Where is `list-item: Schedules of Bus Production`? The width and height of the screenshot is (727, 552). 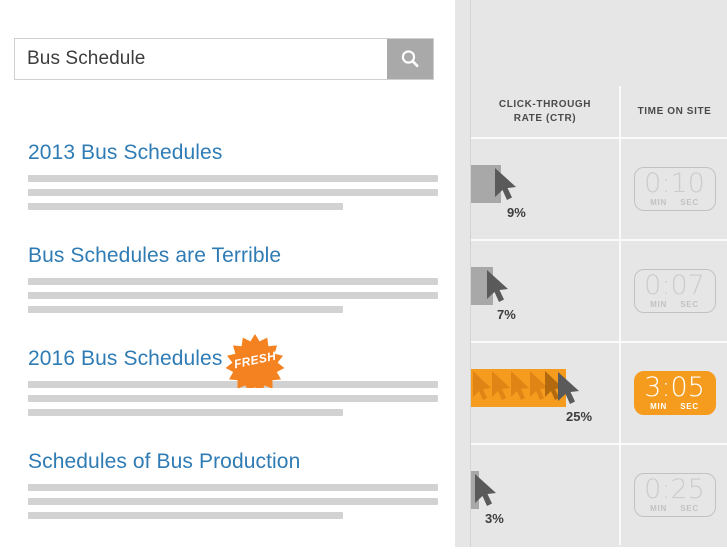
list-item: Schedules of Bus Production is located at coordinates (233, 484).